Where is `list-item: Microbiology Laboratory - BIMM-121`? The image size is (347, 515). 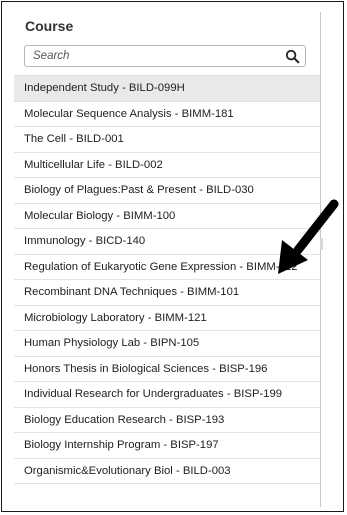 list-item: Microbiology Laboratory - BIMM-121 is located at coordinates (167, 317).